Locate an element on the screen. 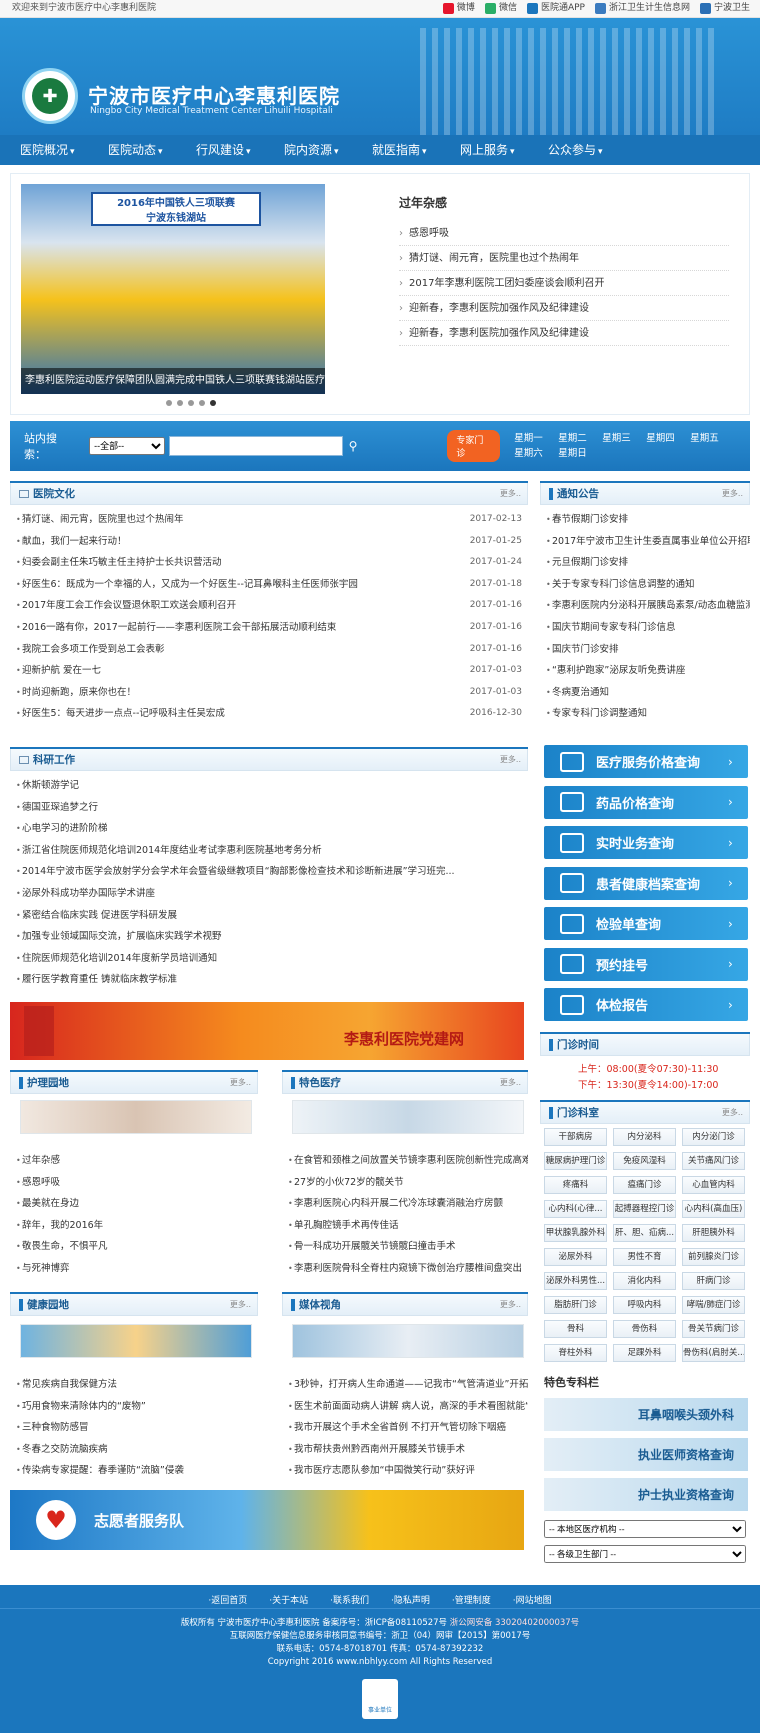 This screenshot has width=760, height=1733. media-image is located at coordinates (408, 1341).